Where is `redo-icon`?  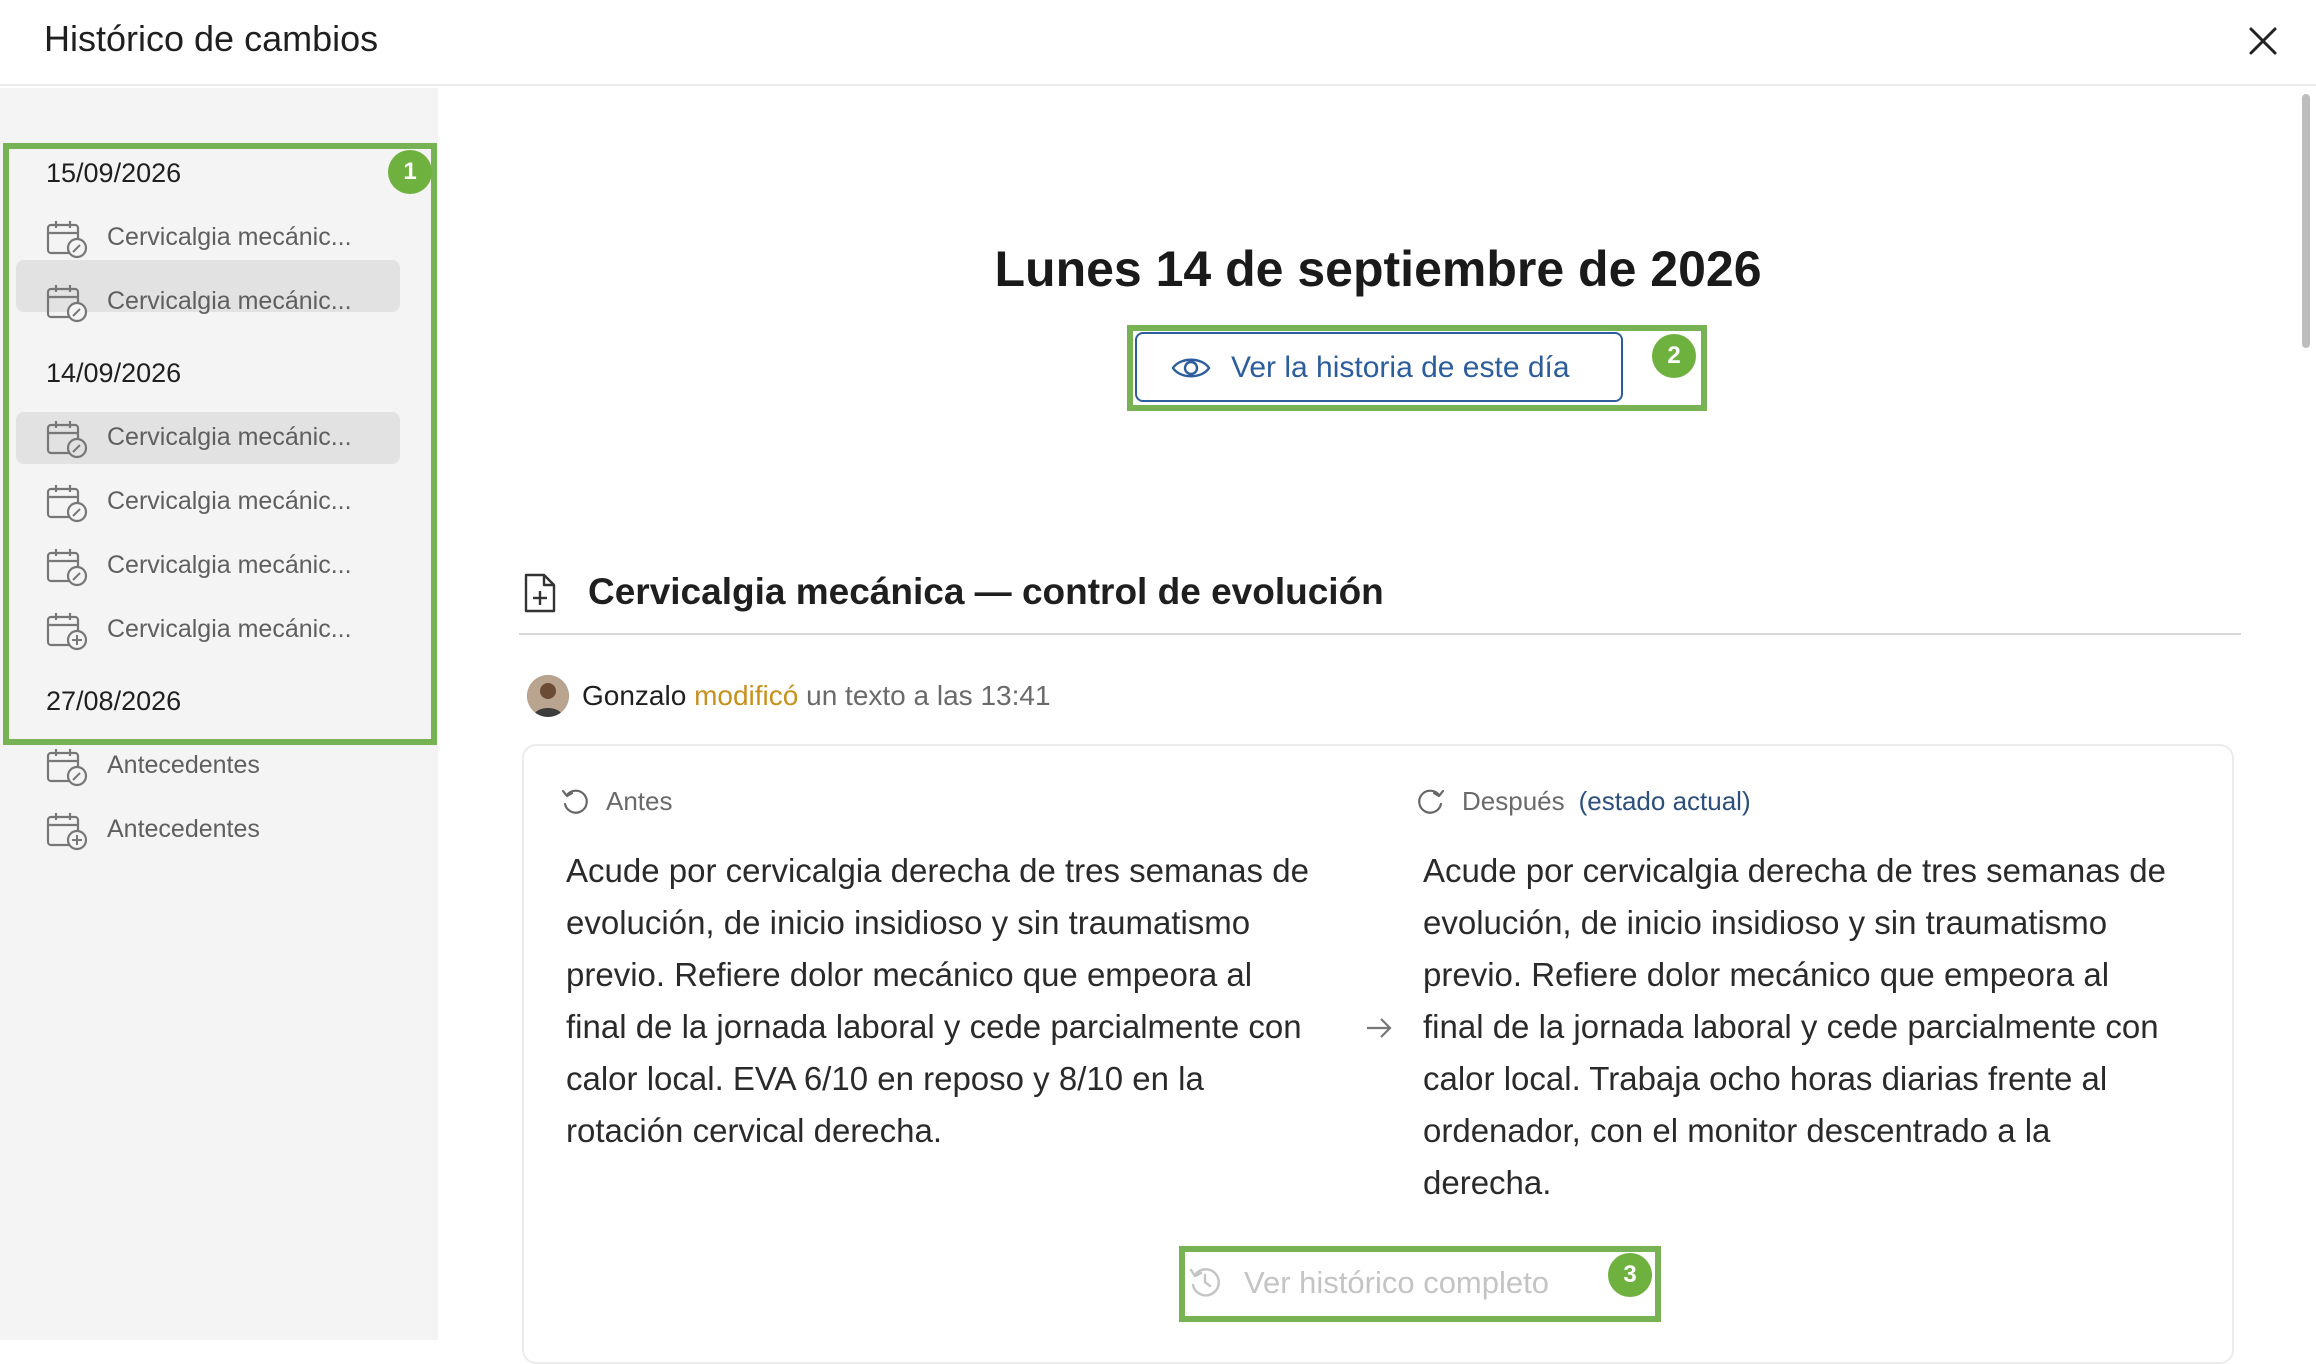 redo-icon is located at coordinates (1431, 801).